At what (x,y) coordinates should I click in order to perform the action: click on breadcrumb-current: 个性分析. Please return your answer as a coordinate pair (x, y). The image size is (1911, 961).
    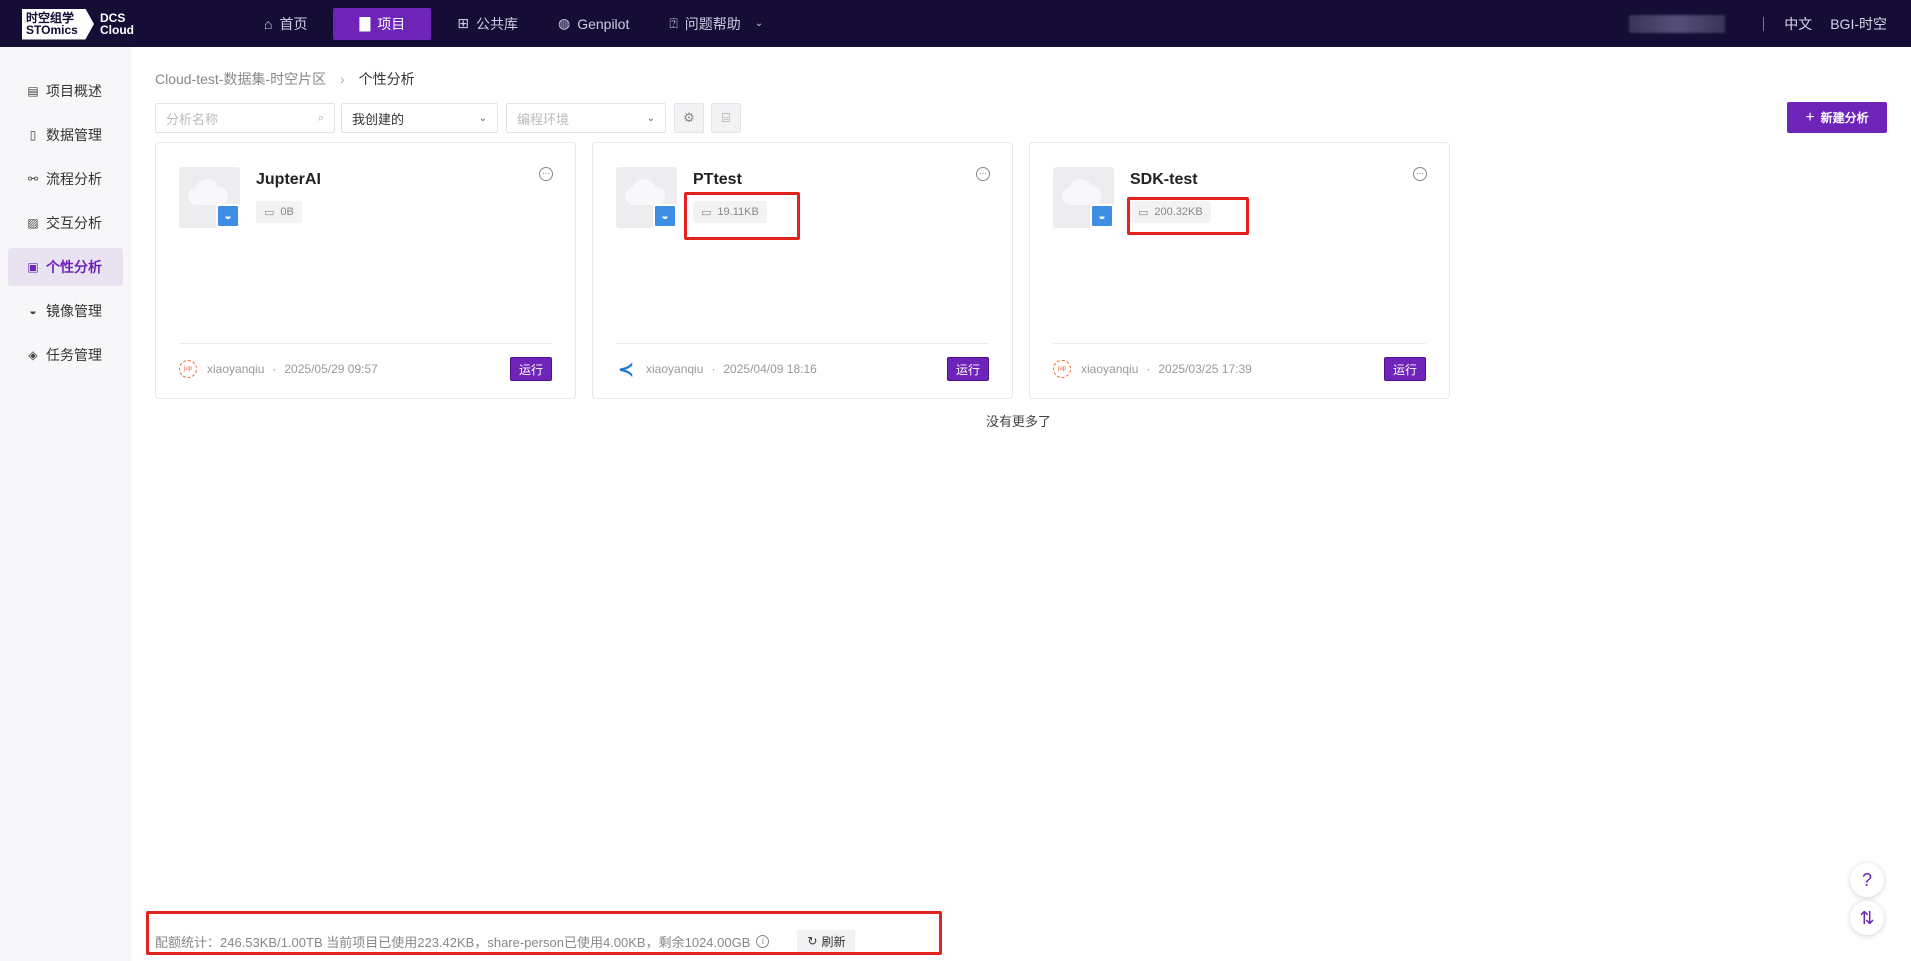
    Looking at the image, I should click on (386, 79).